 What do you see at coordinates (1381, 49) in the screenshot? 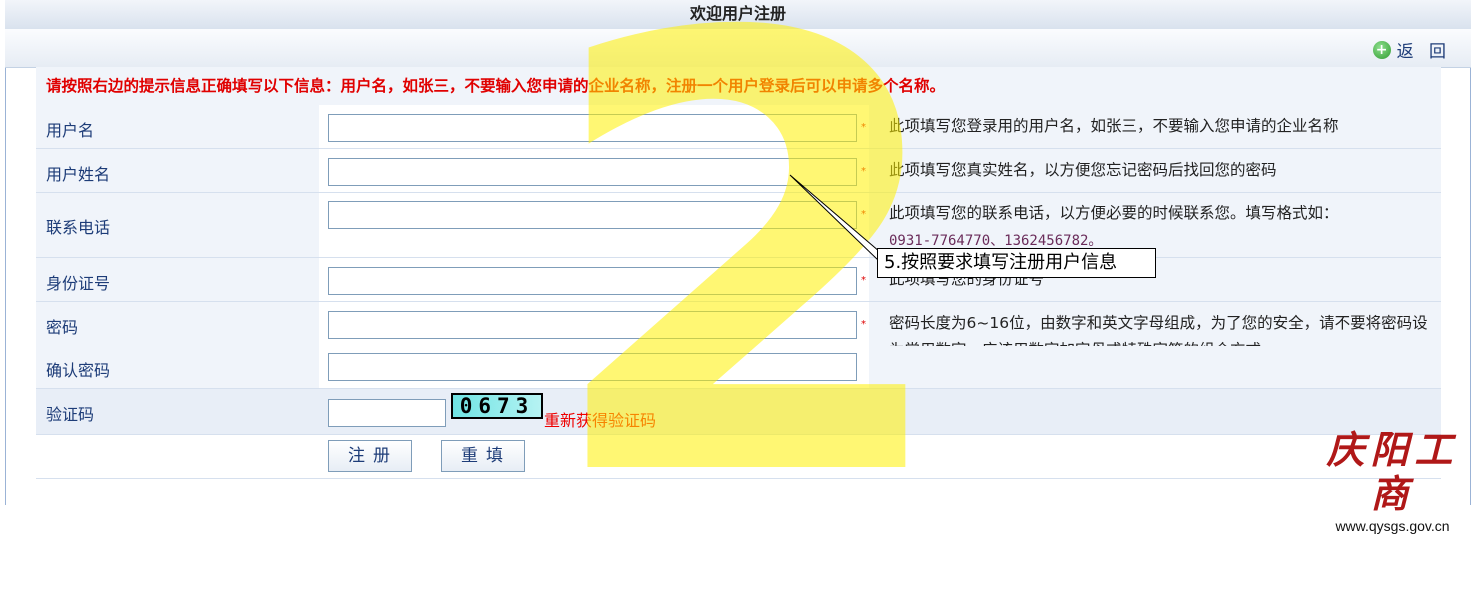
I see `add-circle-icon: +` at bounding box center [1381, 49].